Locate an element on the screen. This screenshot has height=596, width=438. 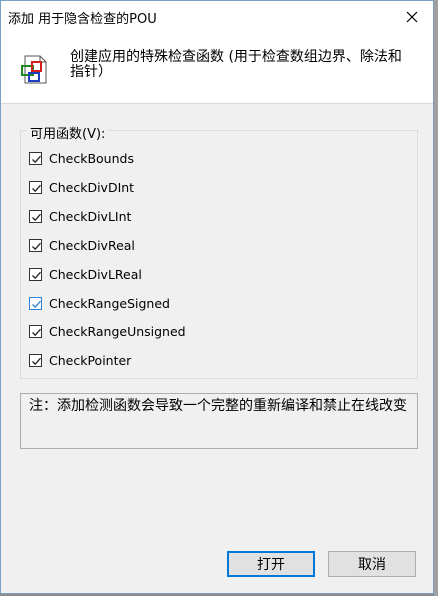
function-item: CheckRangeSigned is located at coordinates (99, 303).